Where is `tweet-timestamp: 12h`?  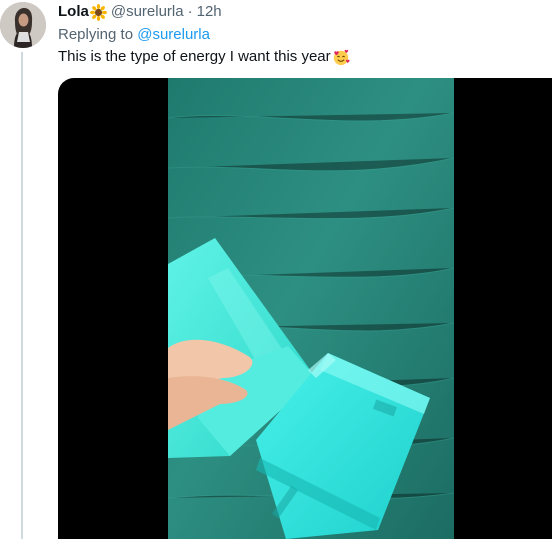 tweet-timestamp: 12h is located at coordinates (209, 12).